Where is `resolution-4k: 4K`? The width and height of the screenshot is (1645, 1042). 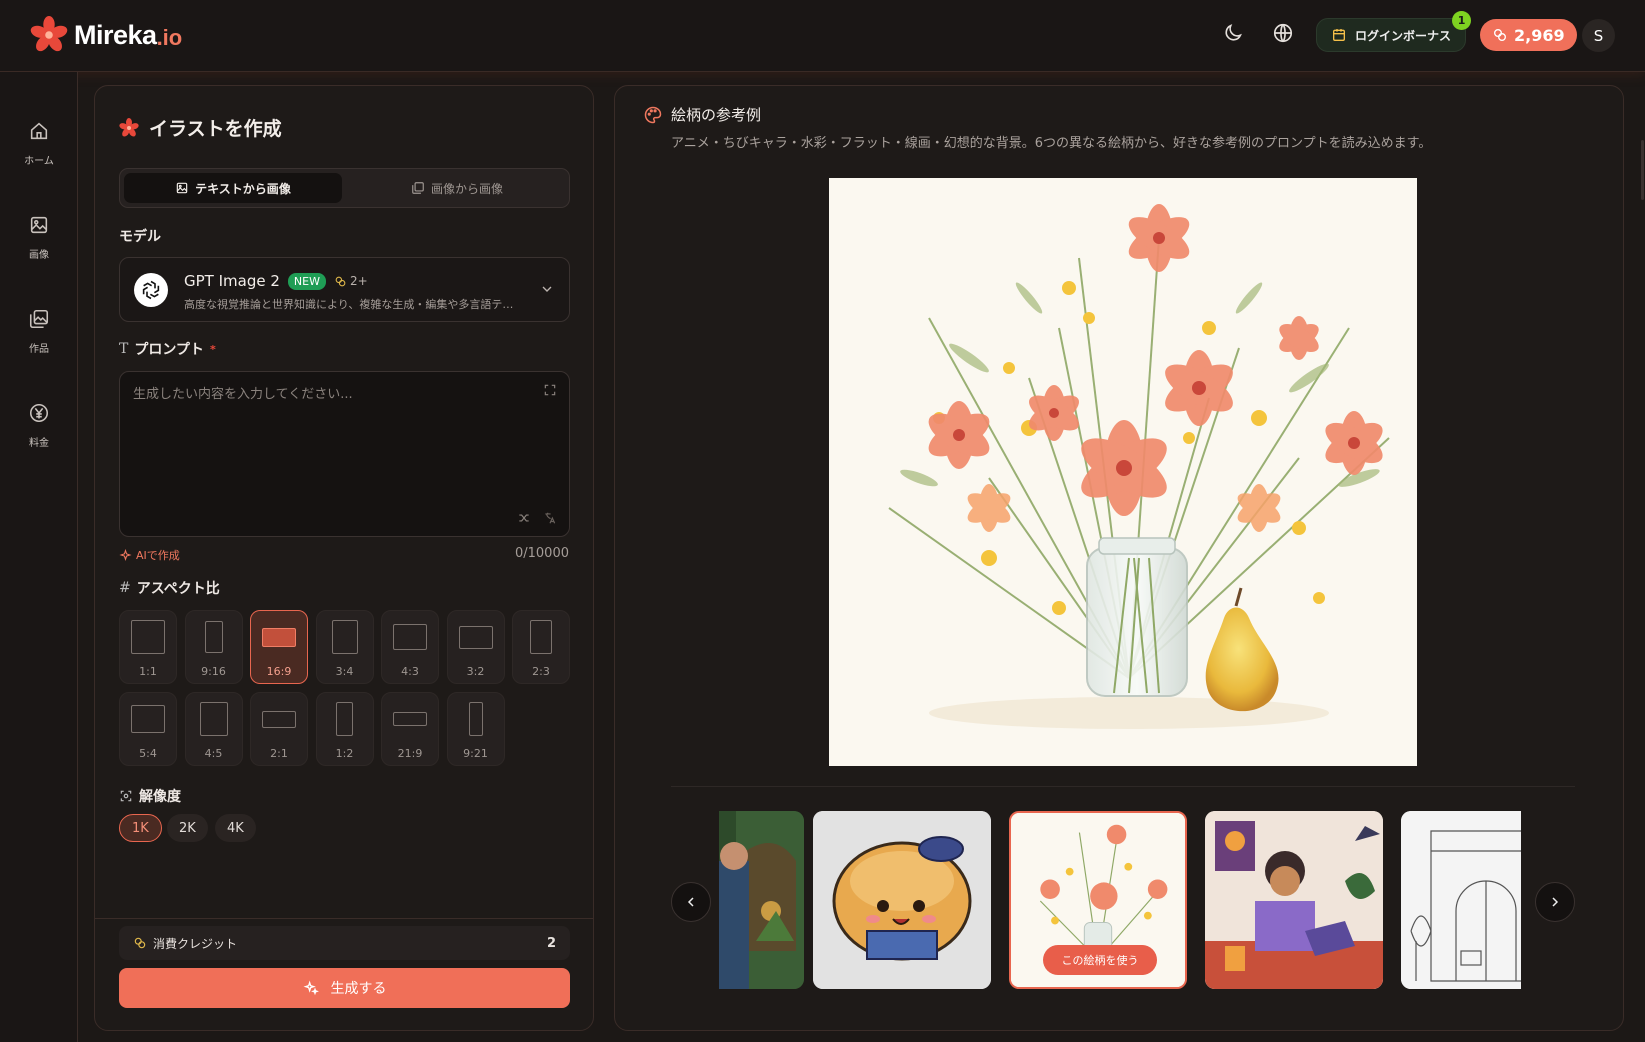
resolution-4k: 4K is located at coordinates (235, 828).